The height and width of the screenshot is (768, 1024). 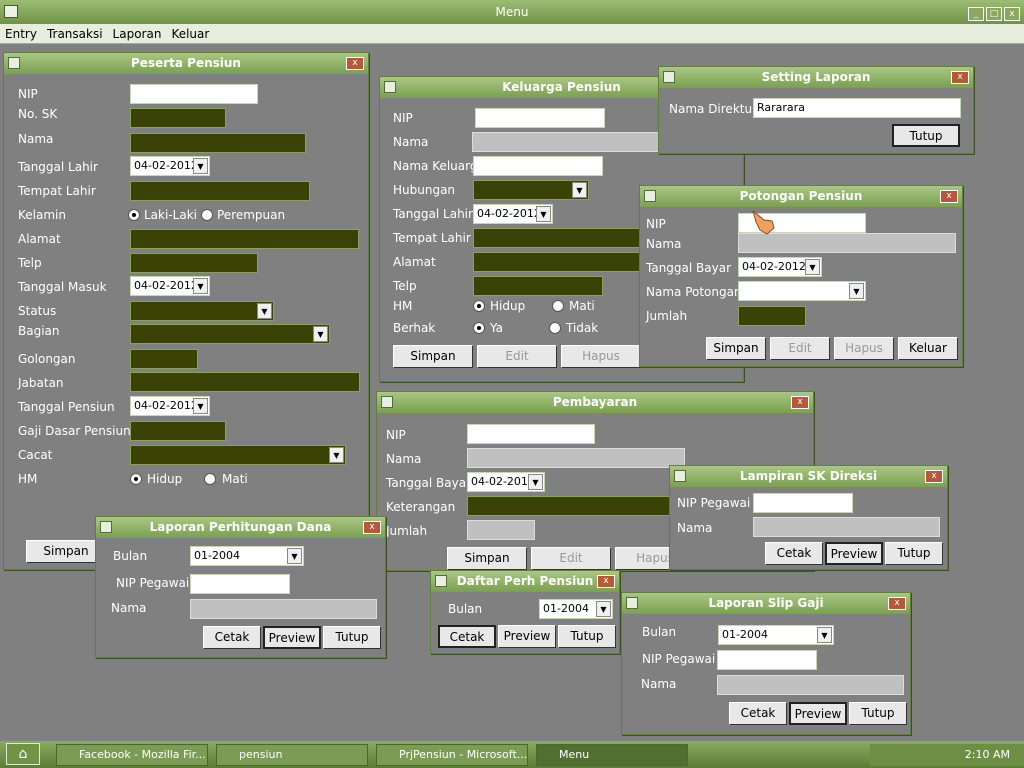 What do you see at coordinates (178, 118) in the screenshot?
I see `no-sk-field` at bounding box center [178, 118].